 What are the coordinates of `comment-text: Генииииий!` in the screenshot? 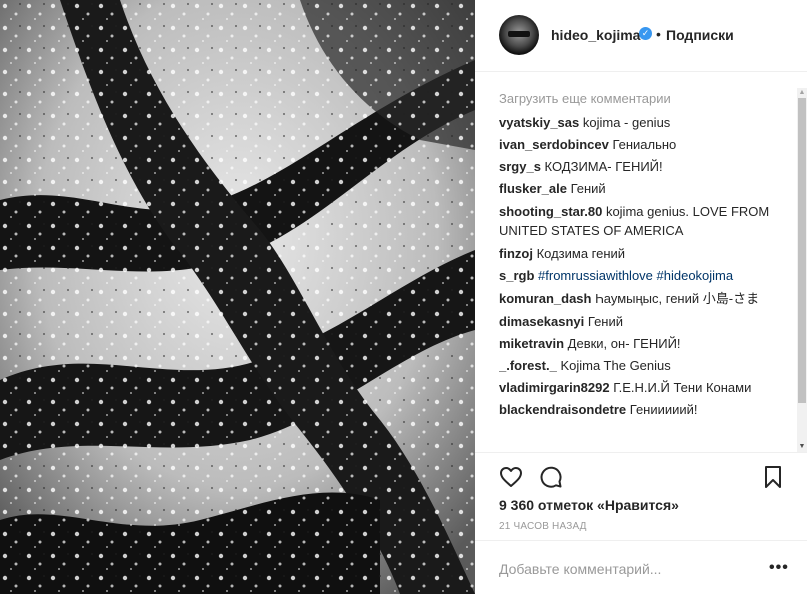 It's located at (663, 409).